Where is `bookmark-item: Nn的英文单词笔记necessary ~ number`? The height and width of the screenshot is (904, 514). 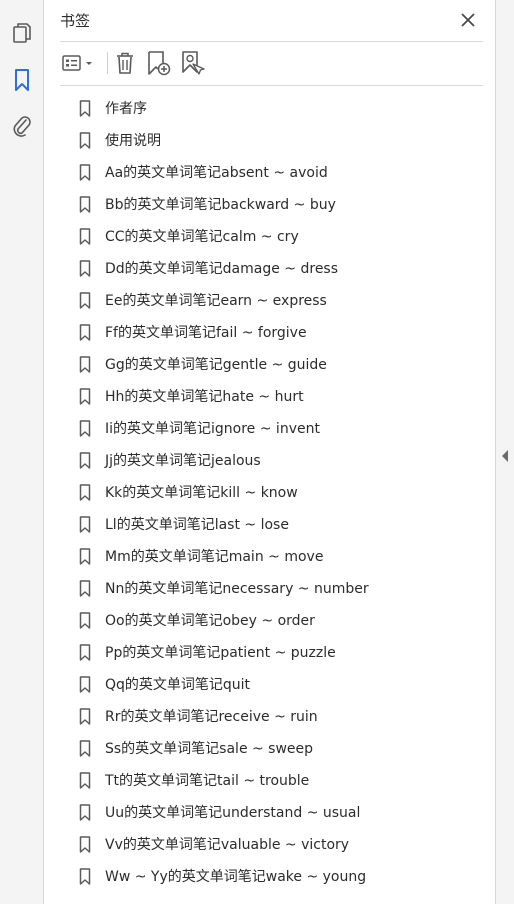 bookmark-item: Nn的英文单词笔记necessary ~ number is located at coordinates (280, 588).